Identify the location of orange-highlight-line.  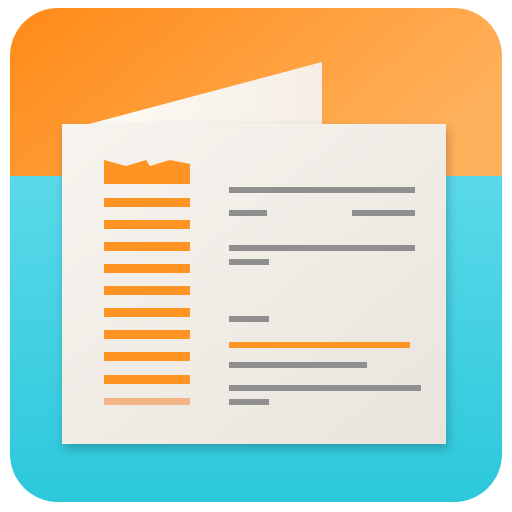
(319, 345).